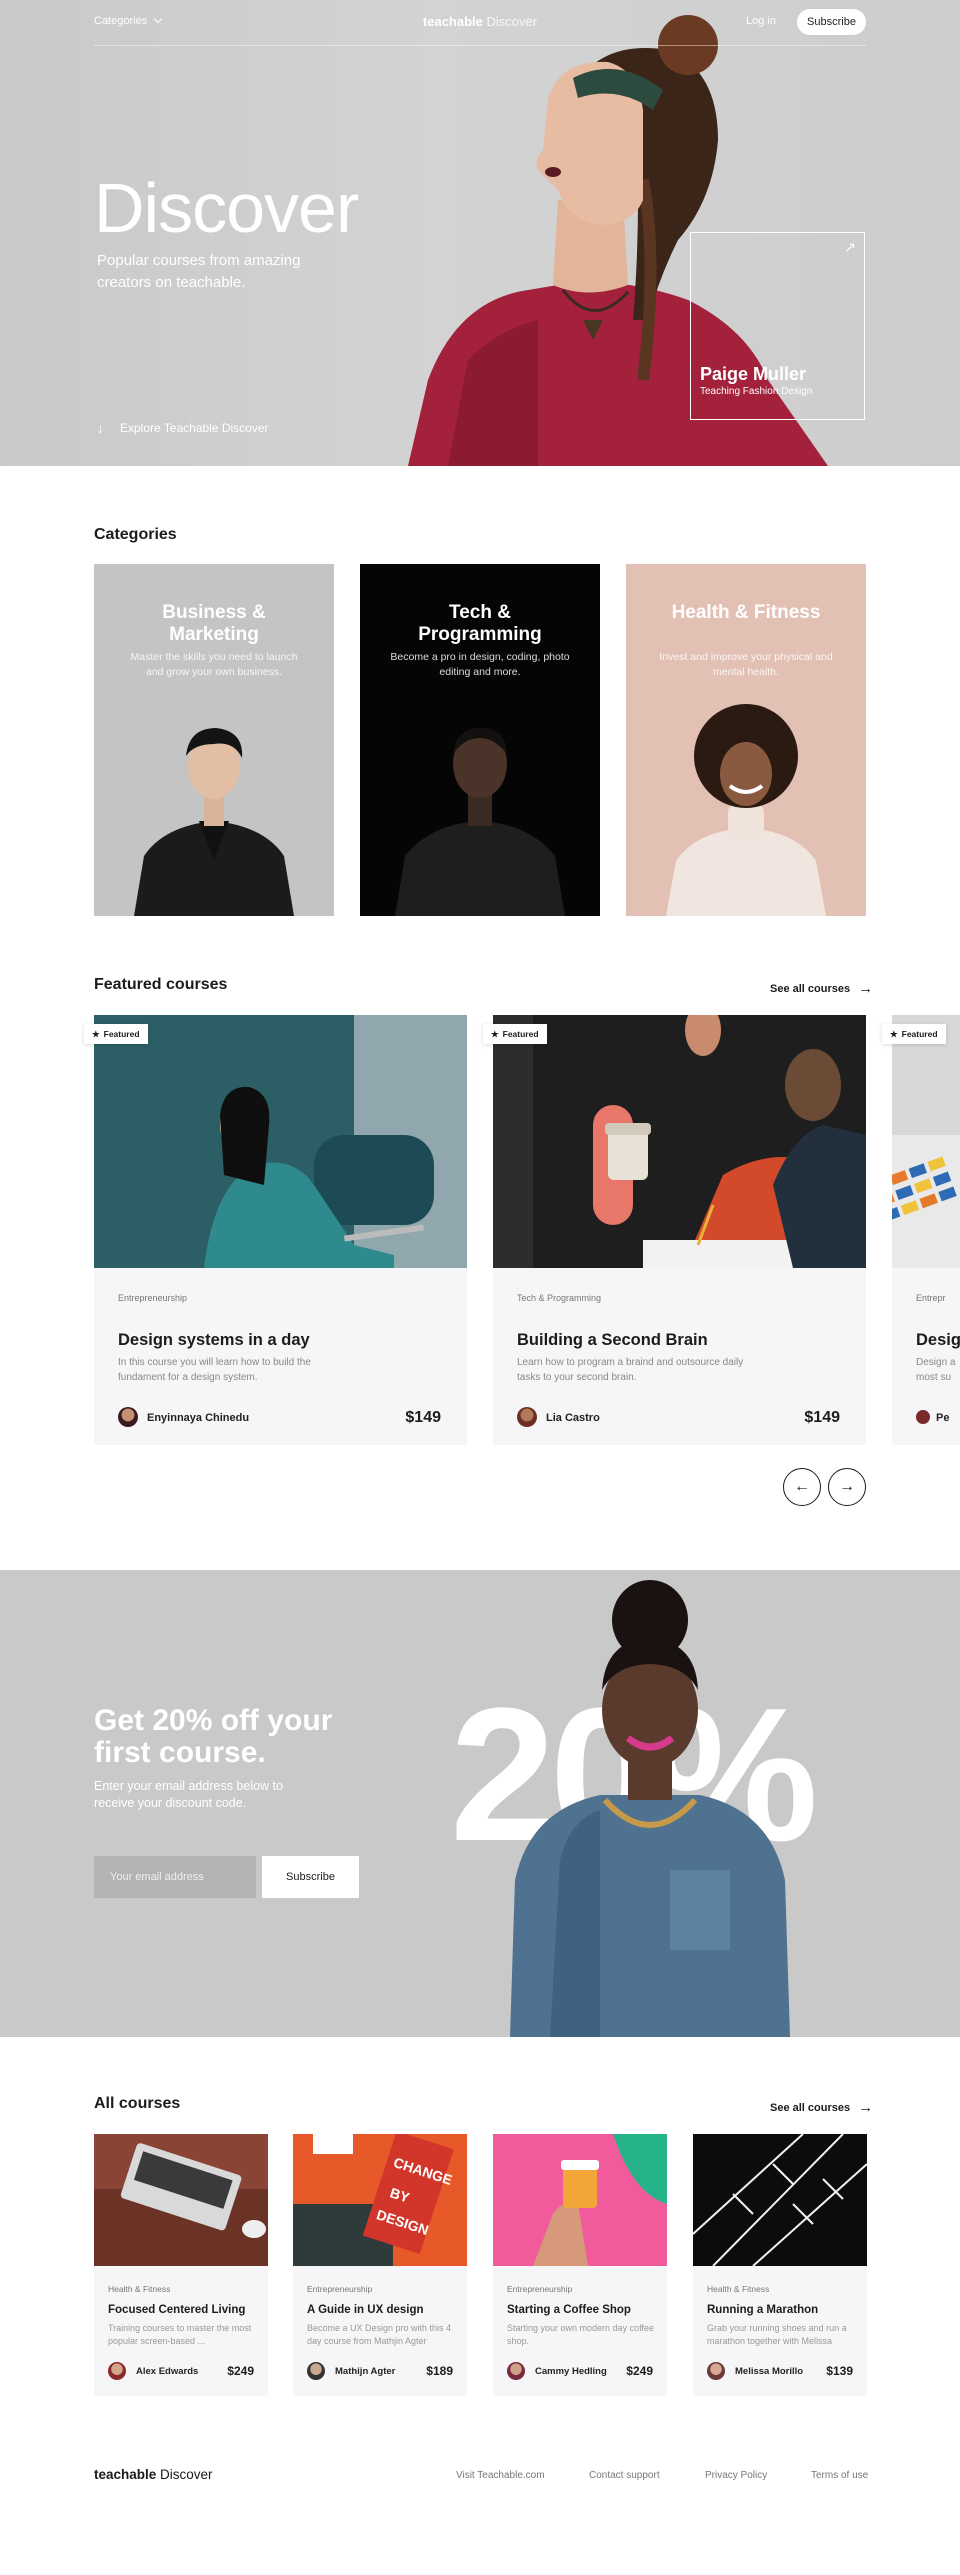 The width and height of the screenshot is (960, 2575). I want to click on instructor-role: Teaching Fashion Design, so click(756, 391).